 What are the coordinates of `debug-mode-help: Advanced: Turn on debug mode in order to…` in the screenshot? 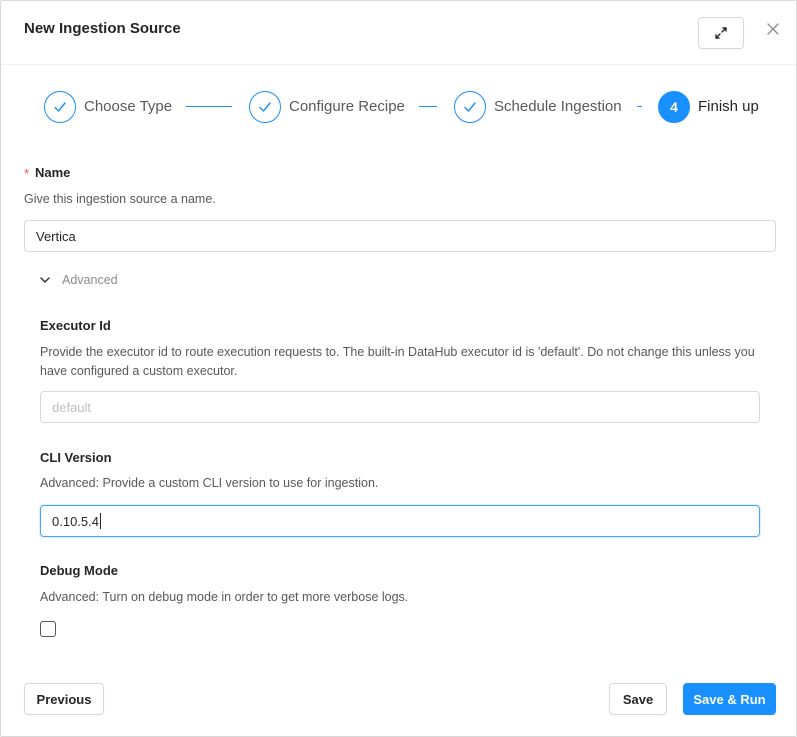 It's located at (224, 597).